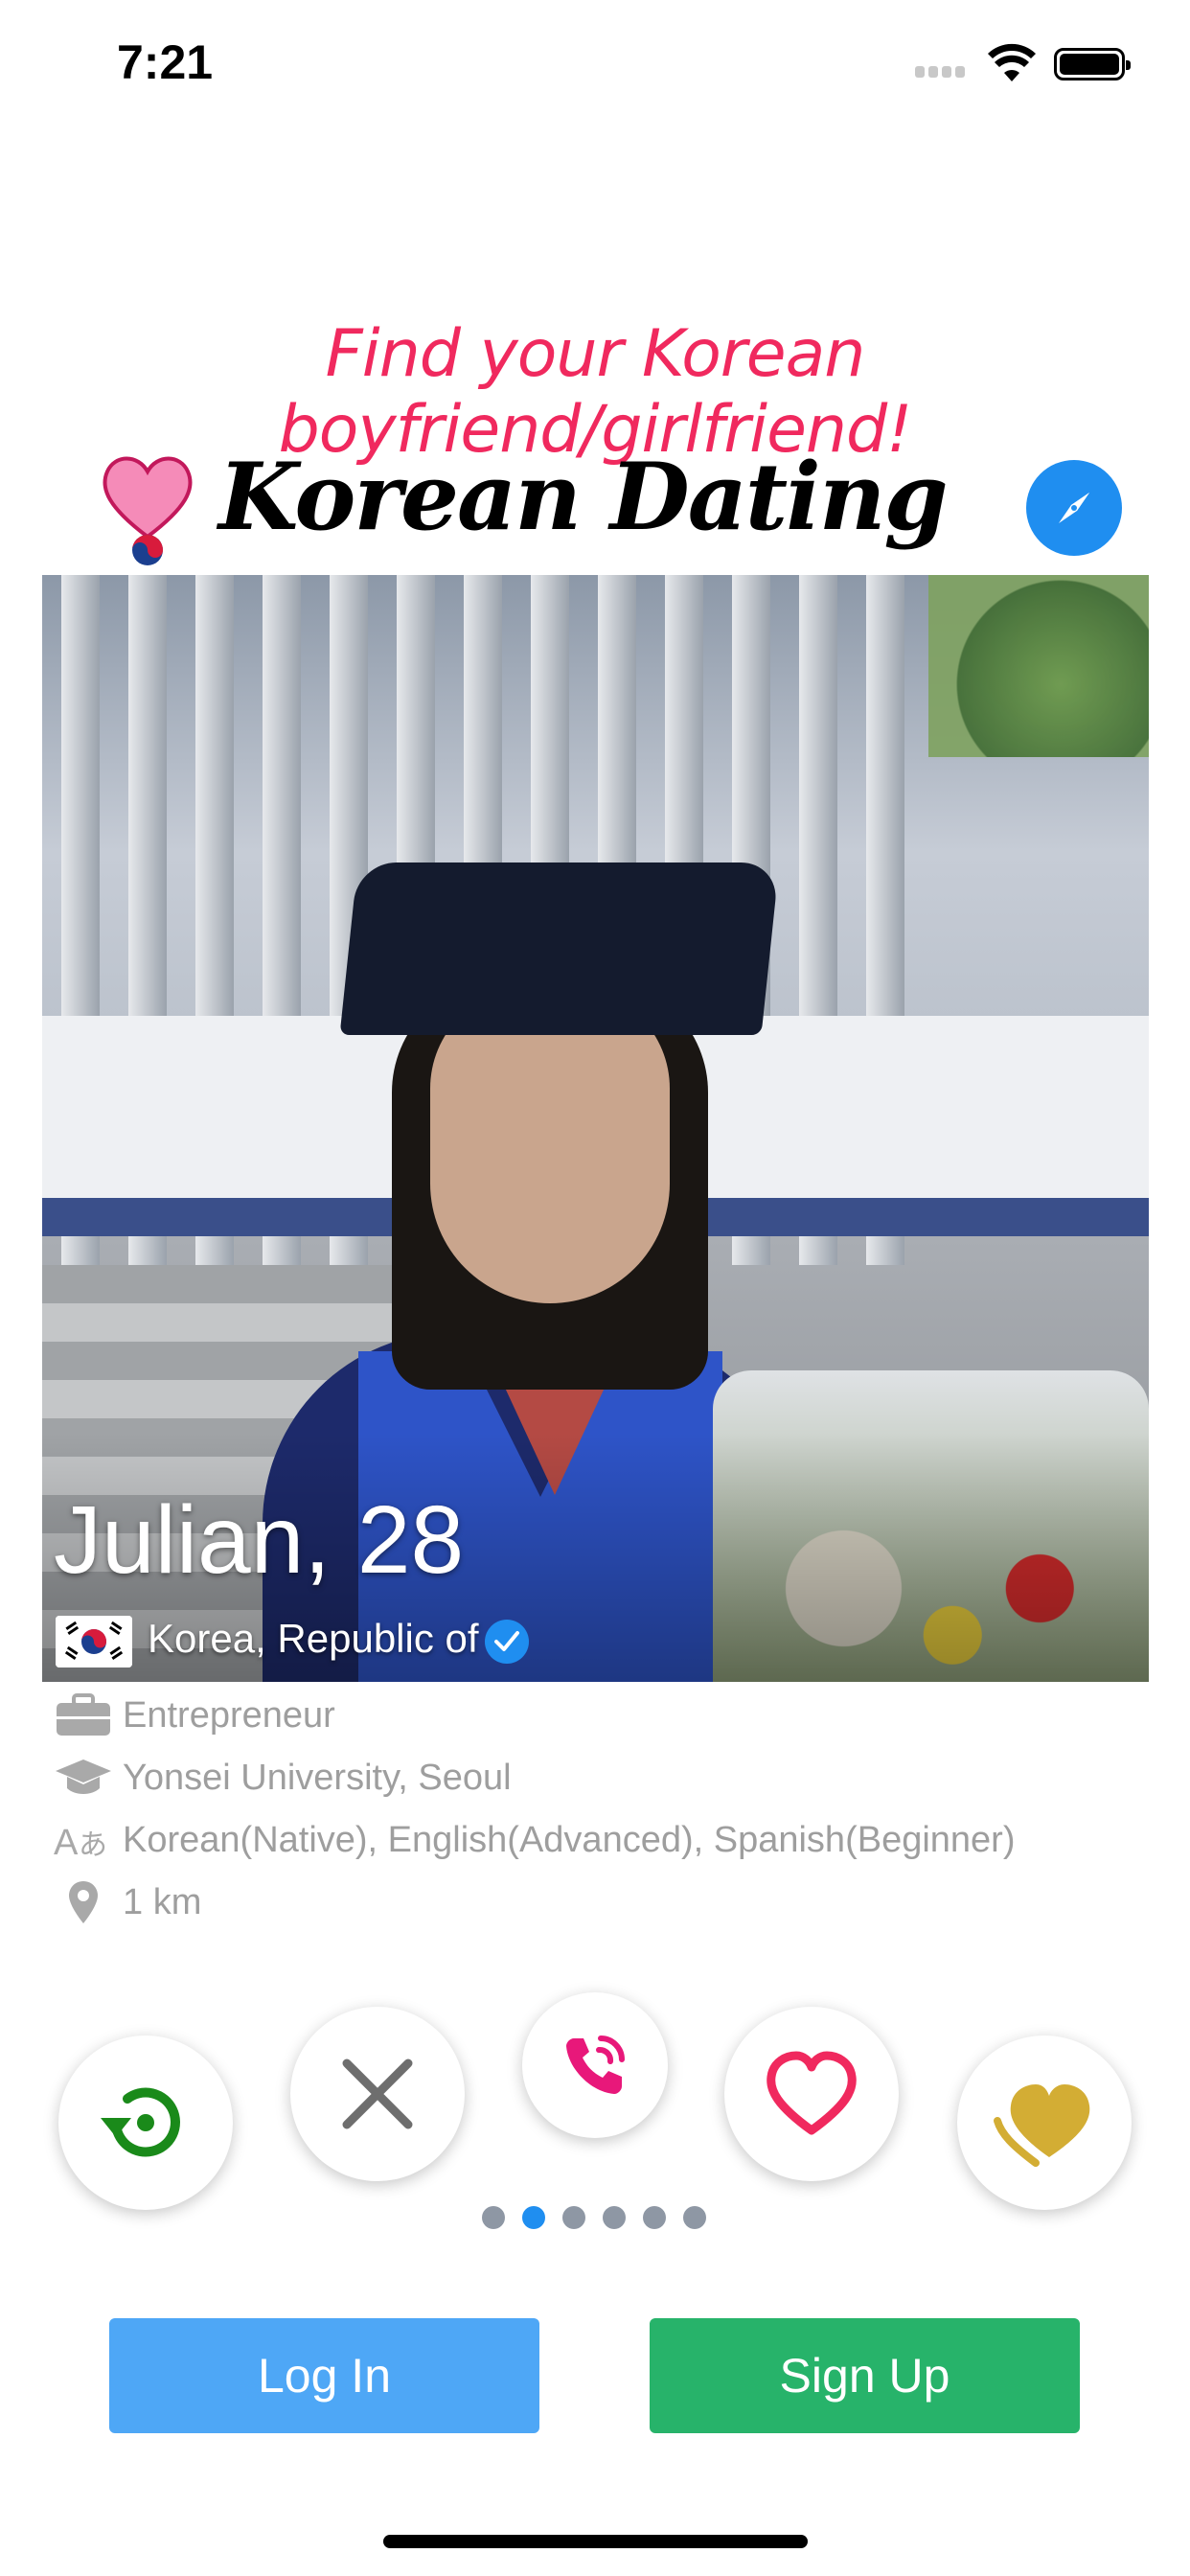 The image size is (1190, 2576). Describe the element at coordinates (84, 1902) in the screenshot. I see `location-pin-icon` at that location.